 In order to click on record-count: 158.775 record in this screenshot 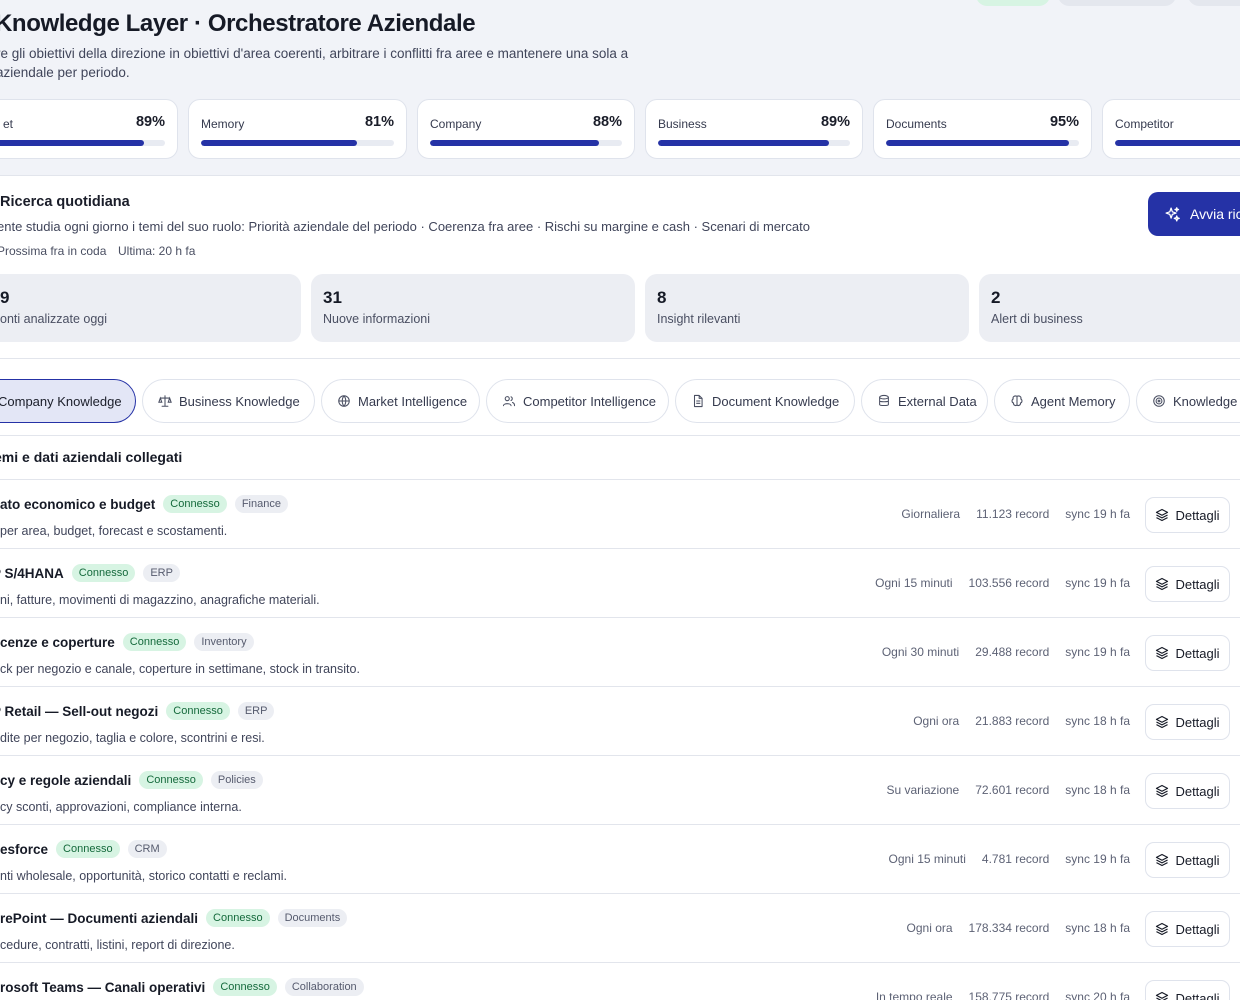, I will do `click(1009, 995)`.